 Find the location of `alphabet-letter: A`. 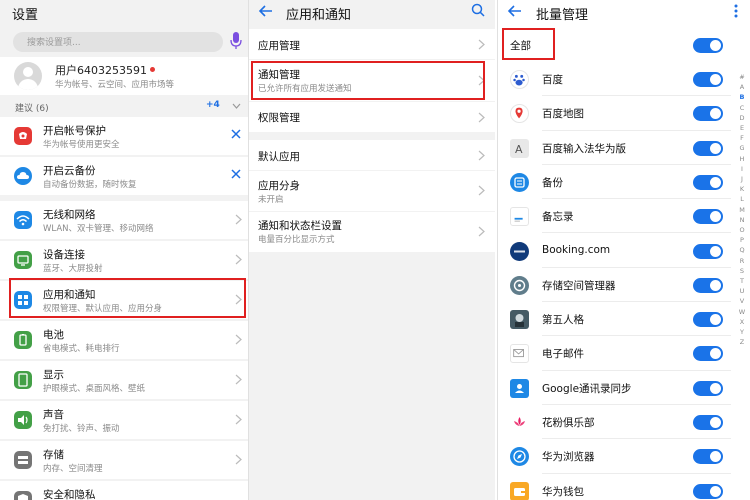

alphabet-letter: A is located at coordinates (742, 87).